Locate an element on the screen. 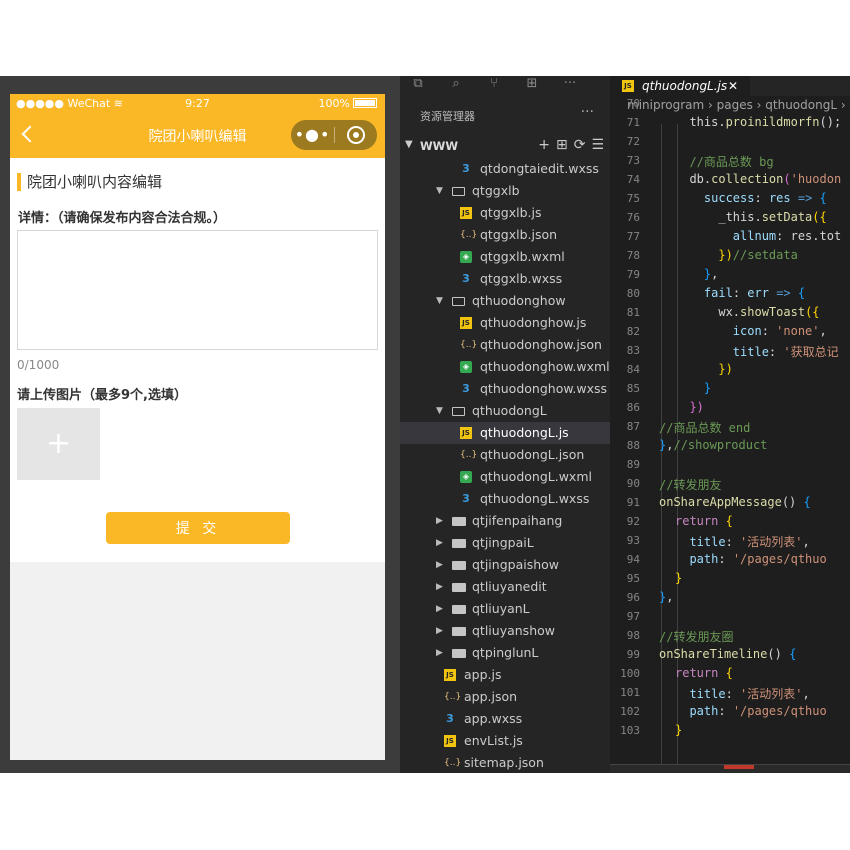 This screenshot has width=850, height=850. code-line: return { is located at coordinates (704, 673).